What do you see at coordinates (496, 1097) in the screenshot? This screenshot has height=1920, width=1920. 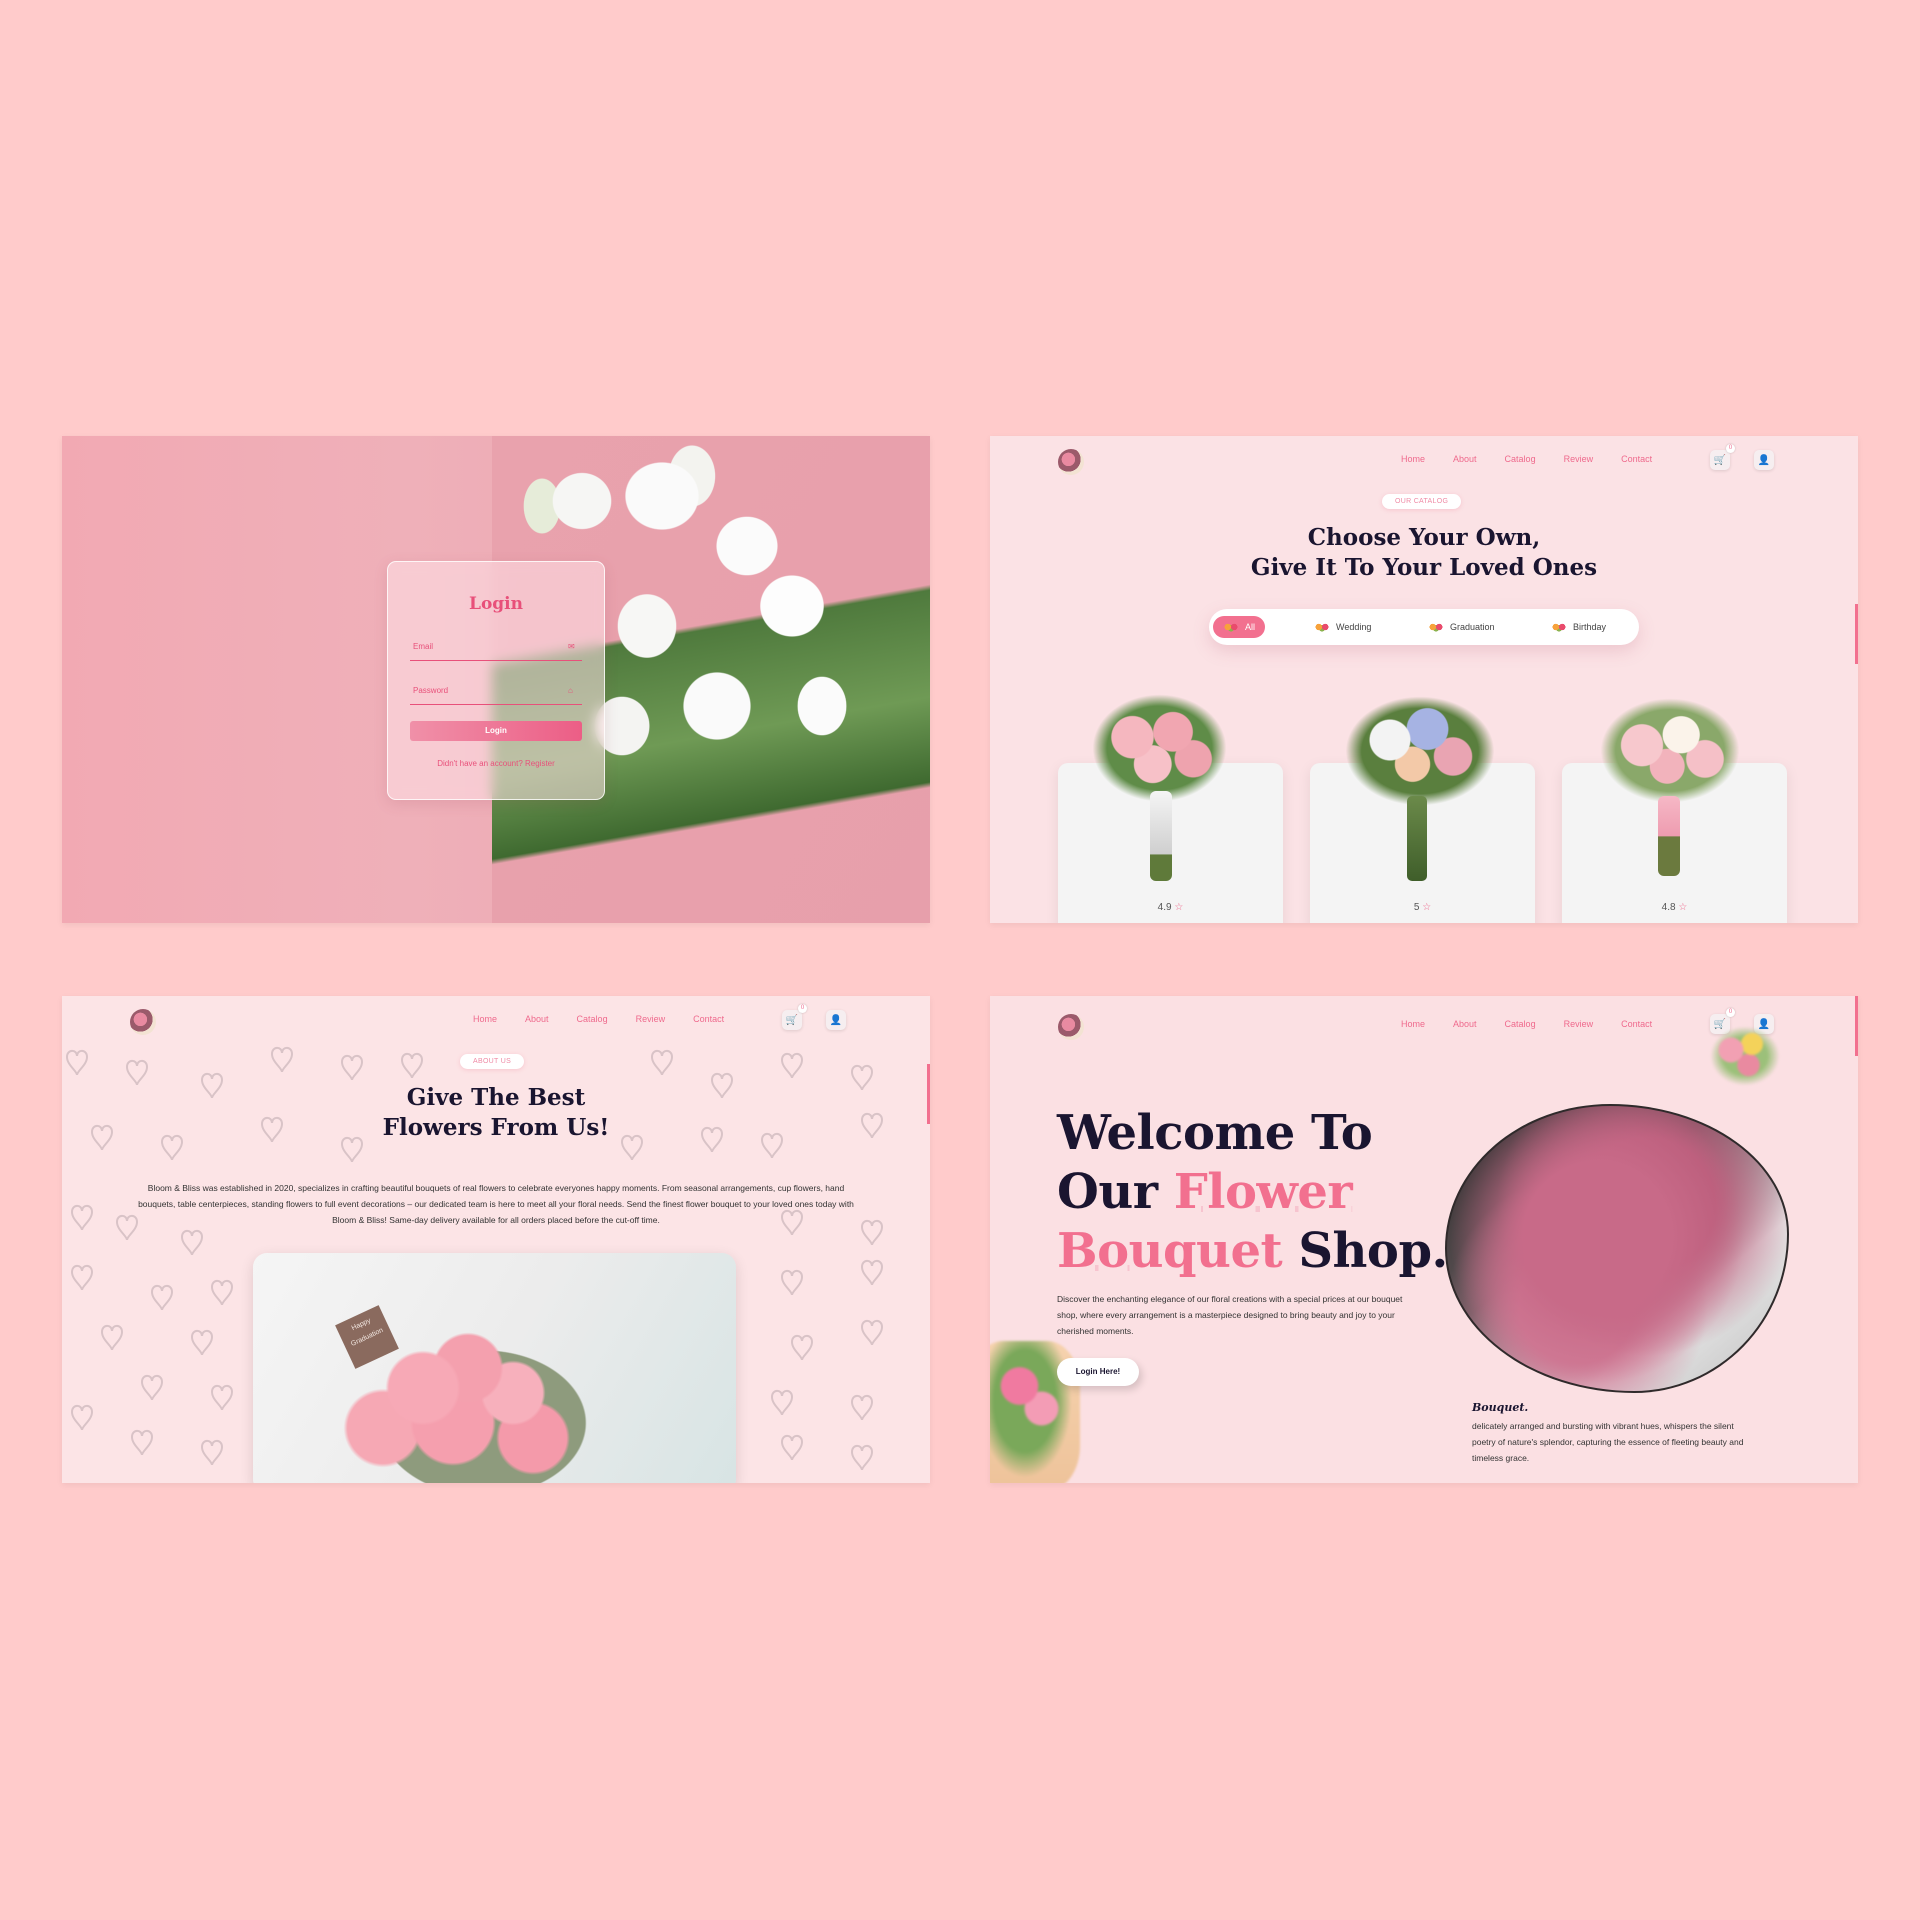 I see `about-title-line1: Give The Best` at bounding box center [496, 1097].